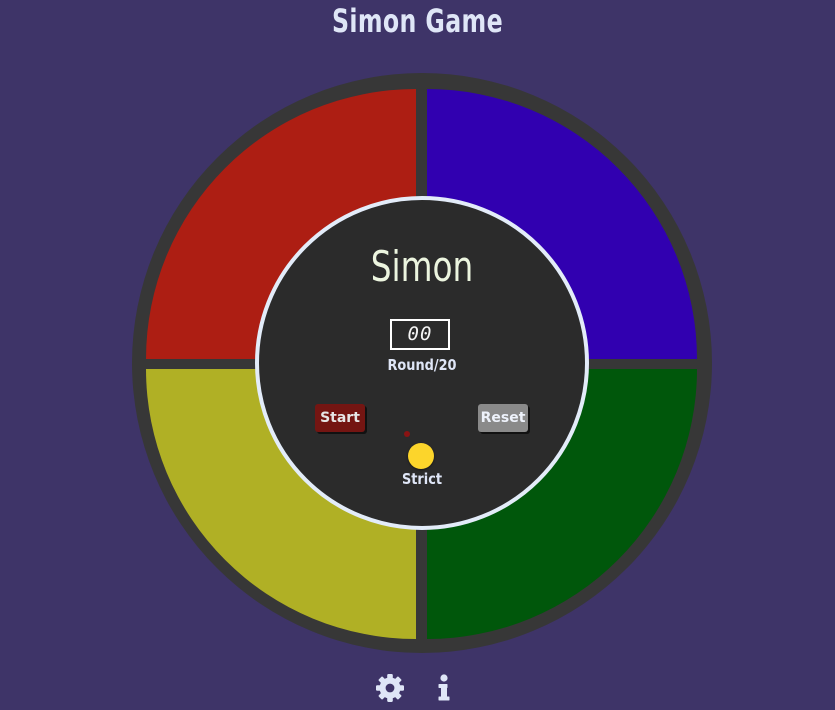 This screenshot has height=710, width=835. Describe the element at coordinates (444, 688) in the screenshot. I see `info-icon` at that location.